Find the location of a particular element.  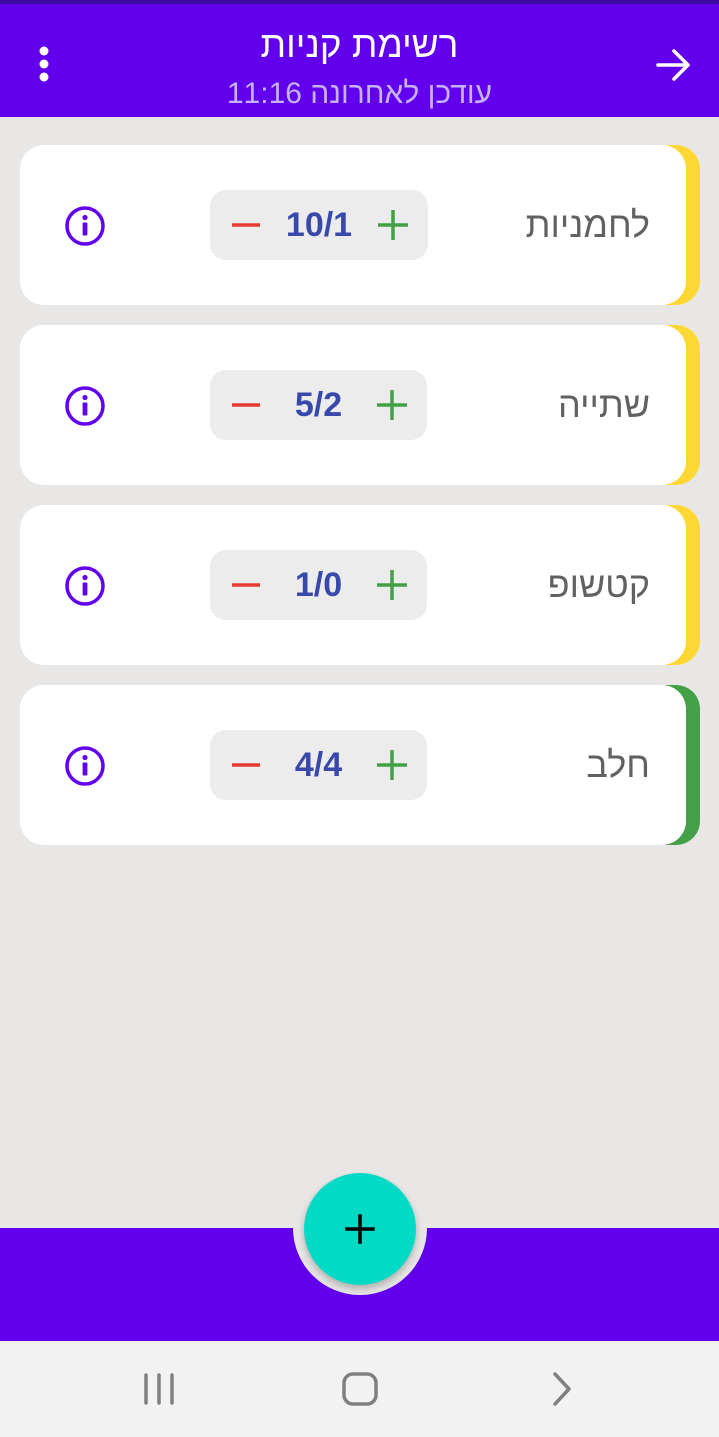

item-name: שתייה is located at coordinates (604, 404).